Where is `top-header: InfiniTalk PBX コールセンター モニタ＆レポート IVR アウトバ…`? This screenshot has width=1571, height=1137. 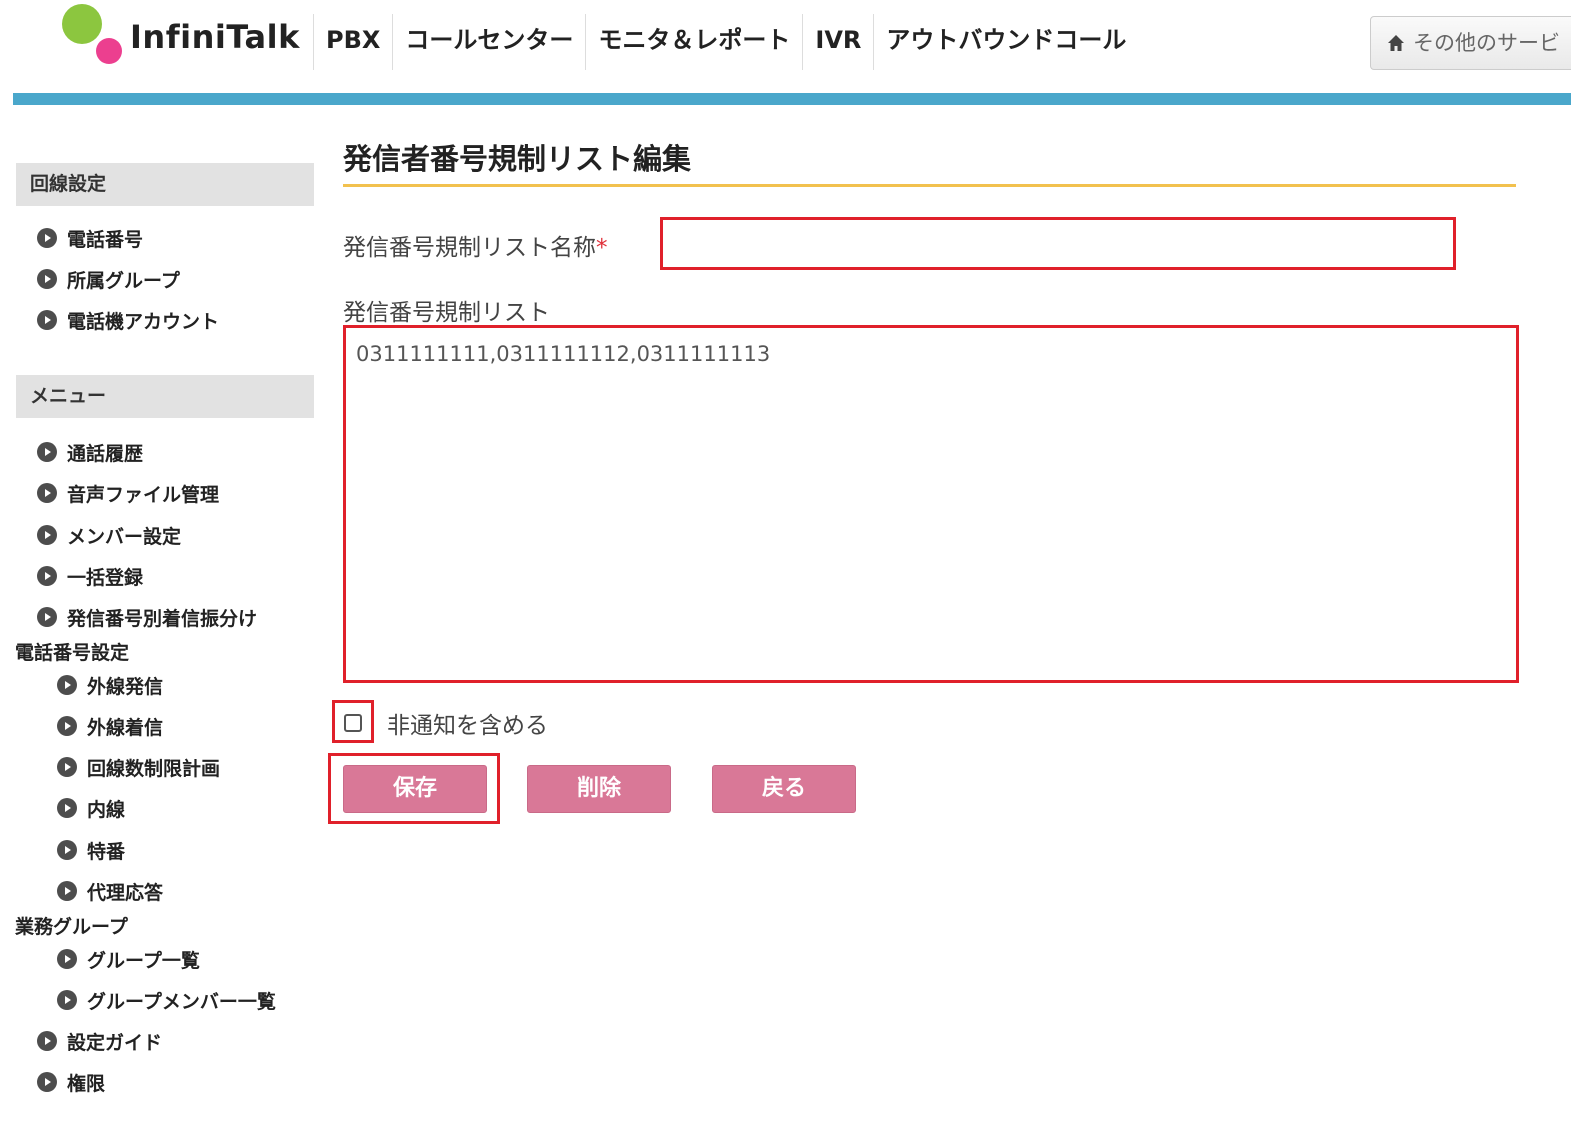
top-header: InfiniTalk PBX コールセンター モニタ＆レポート IVR アウトバ… is located at coordinates (785, 46).